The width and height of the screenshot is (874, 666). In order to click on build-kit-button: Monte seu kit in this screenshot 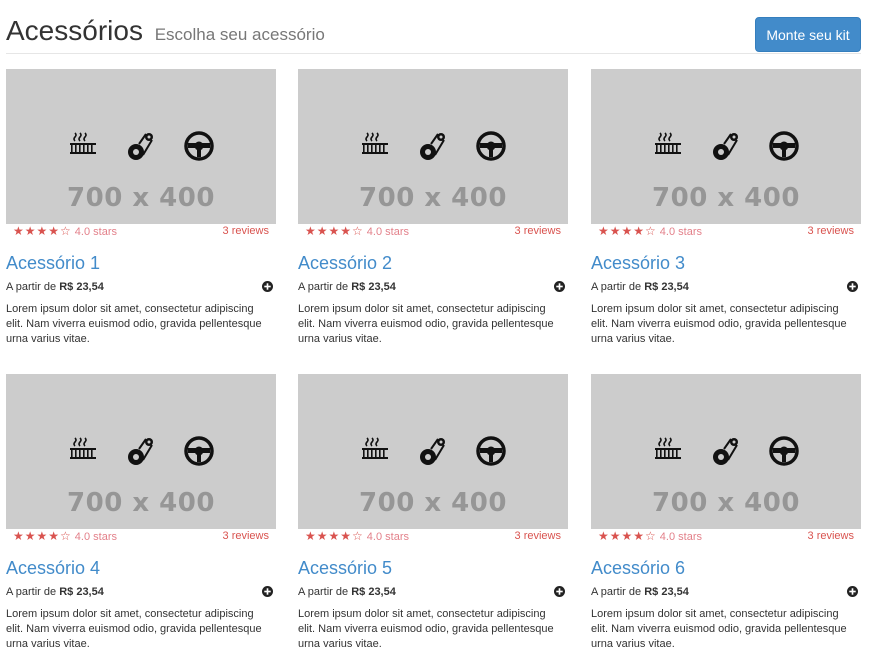, I will do `click(808, 34)`.